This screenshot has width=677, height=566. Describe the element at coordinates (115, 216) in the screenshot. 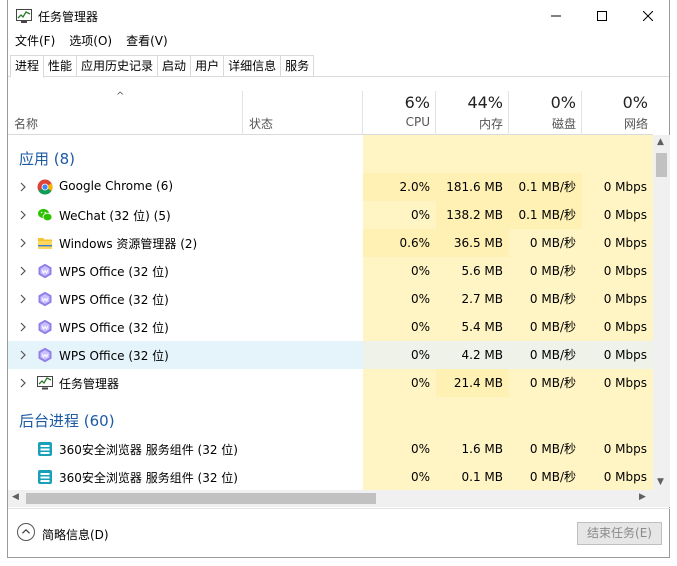

I see `process-name: WeChat (32 位) (5)` at that location.